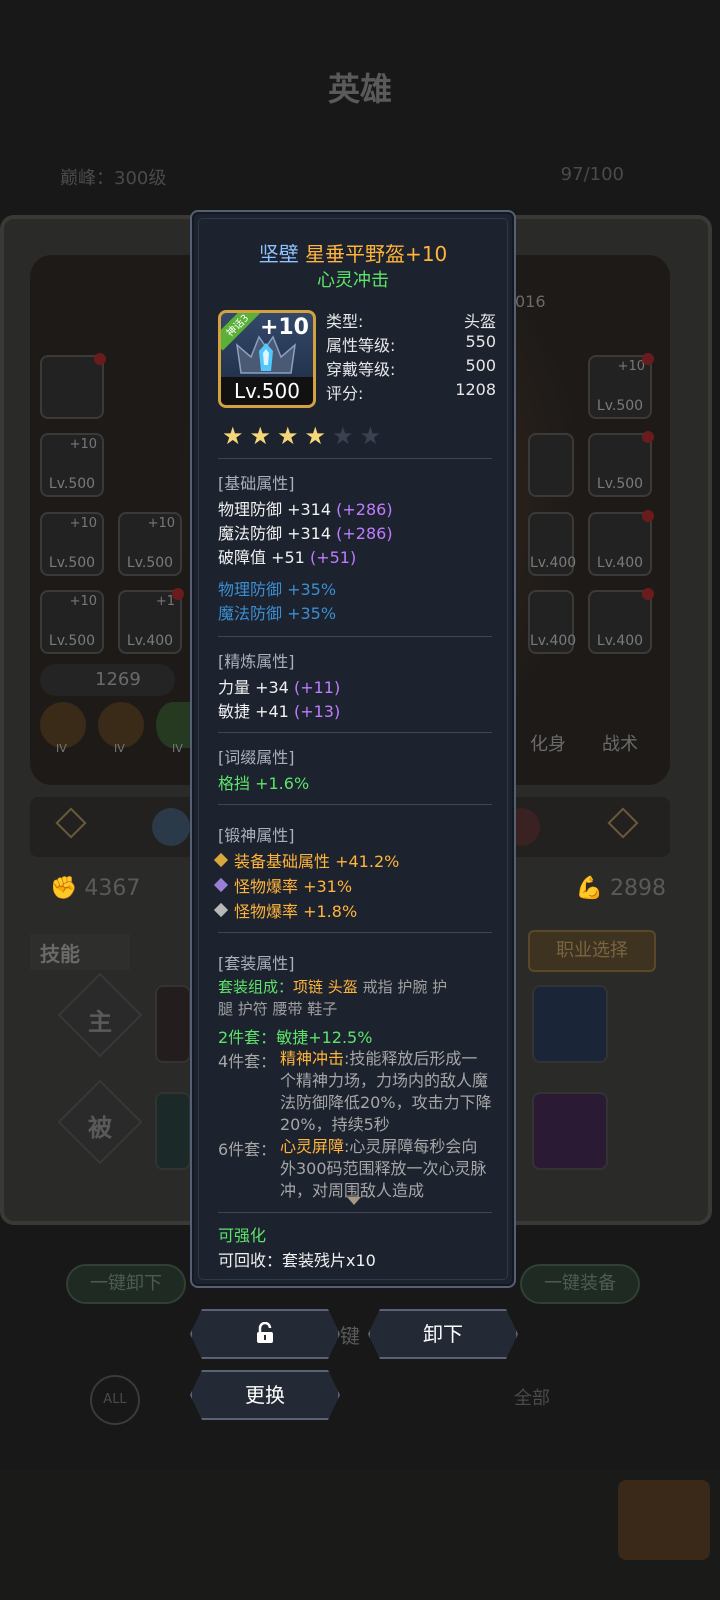 The image size is (720, 1600). What do you see at coordinates (305, 860) in the screenshot?
I see `forge-line: 装备基础属性 +41.2%` at bounding box center [305, 860].